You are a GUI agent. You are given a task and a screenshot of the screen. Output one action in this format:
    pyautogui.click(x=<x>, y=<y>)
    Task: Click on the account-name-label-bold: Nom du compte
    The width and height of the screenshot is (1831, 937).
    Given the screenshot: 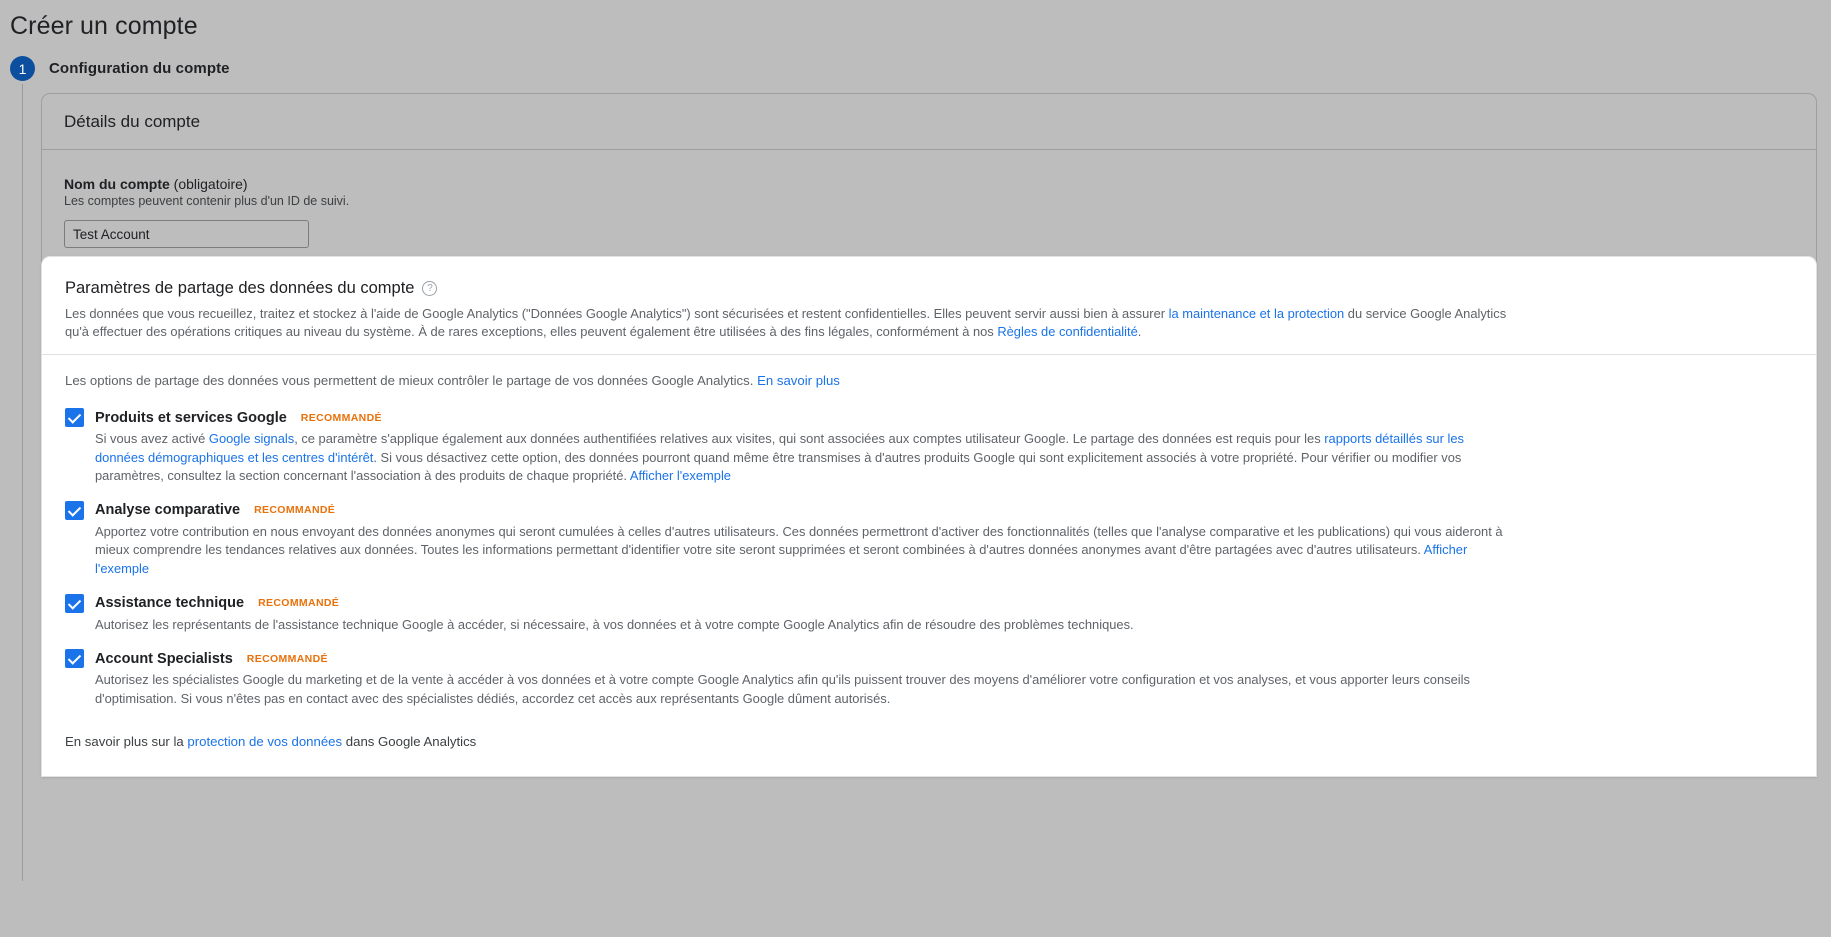 What is the action you would take?
    pyautogui.click(x=117, y=184)
    